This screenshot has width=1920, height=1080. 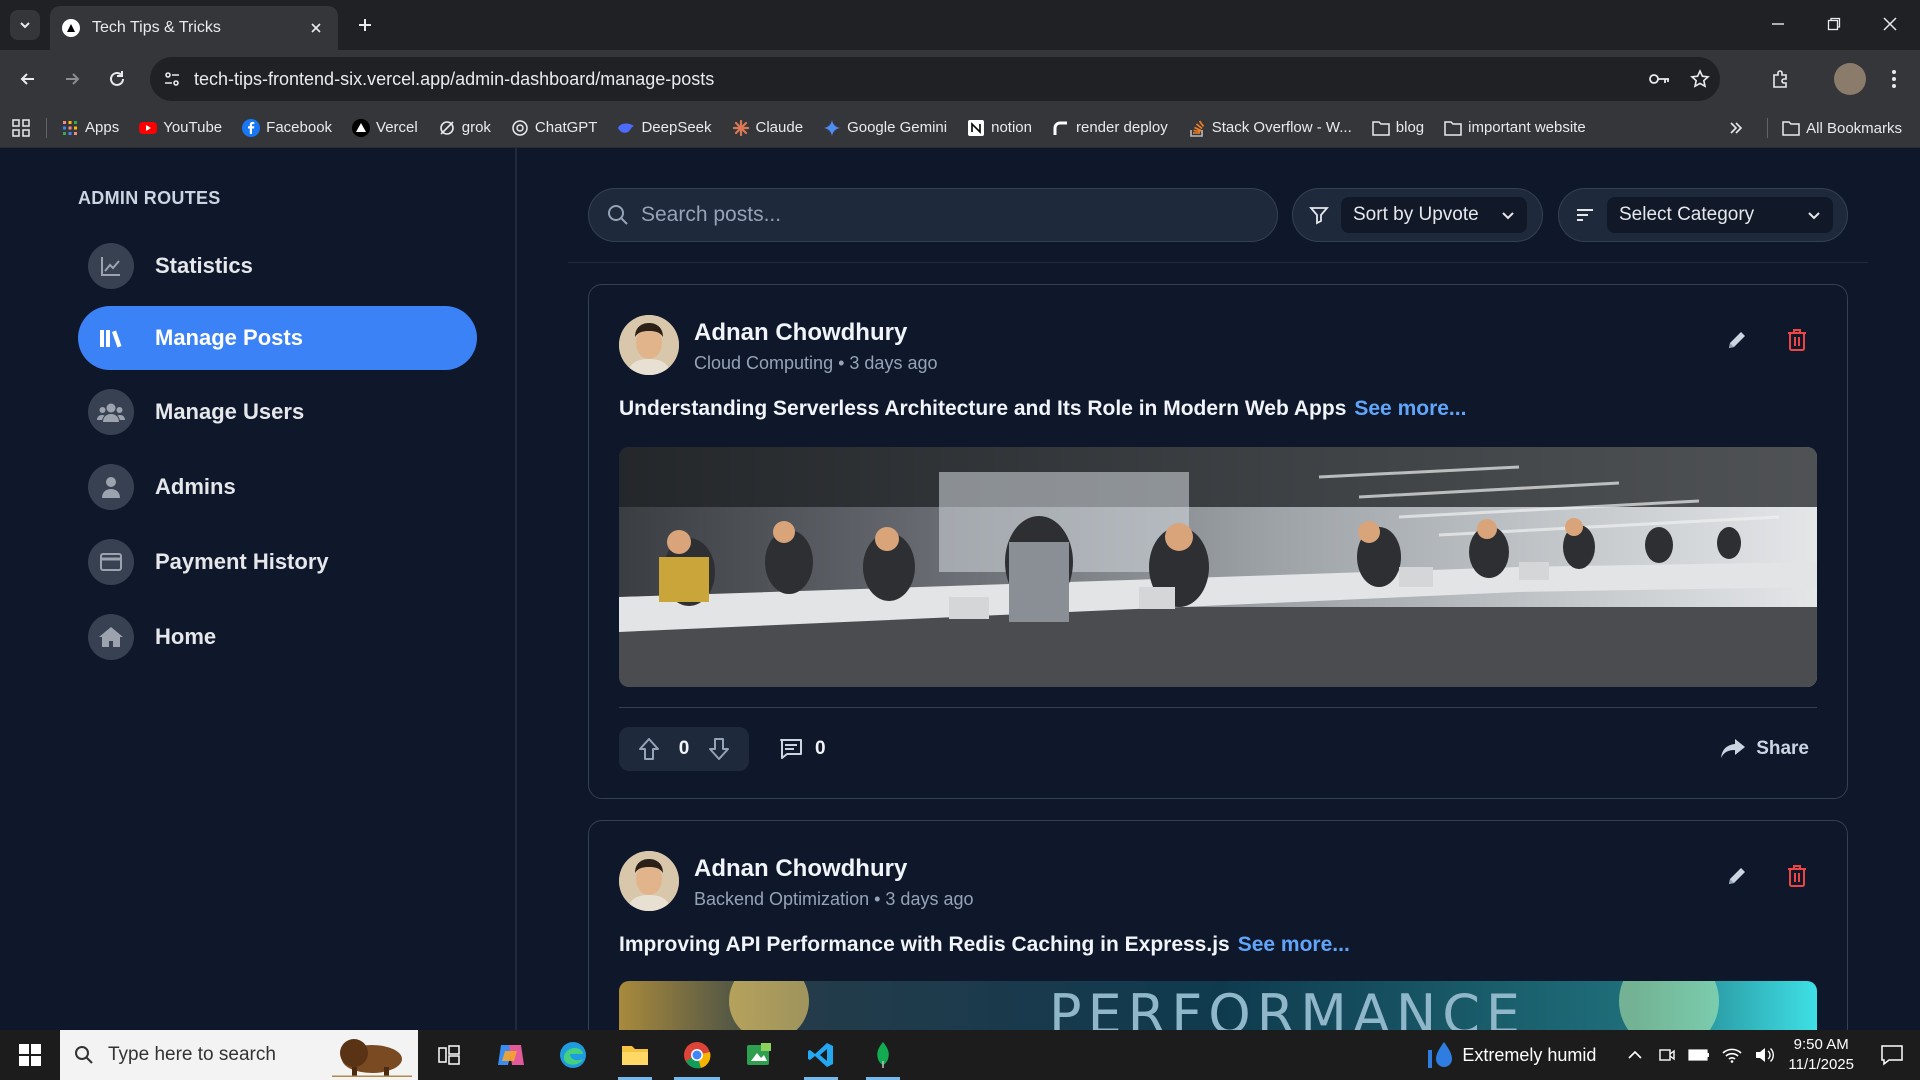 What do you see at coordinates (239, 1055) in the screenshot?
I see `taskbar-search-box: Type here to search` at bounding box center [239, 1055].